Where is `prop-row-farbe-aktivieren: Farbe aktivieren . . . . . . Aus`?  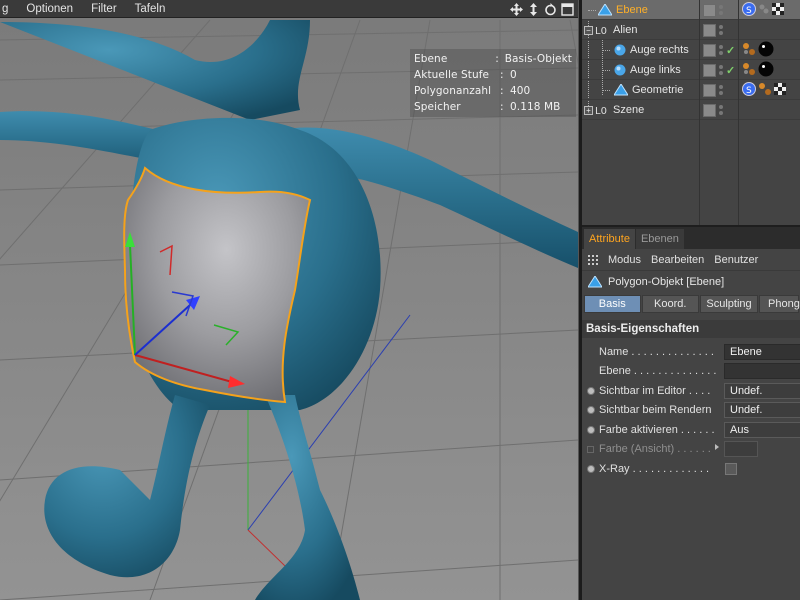 prop-row-farbe-aktivieren: Farbe aktivieren . . . . . . Aus is located at coordinates (691, 430).